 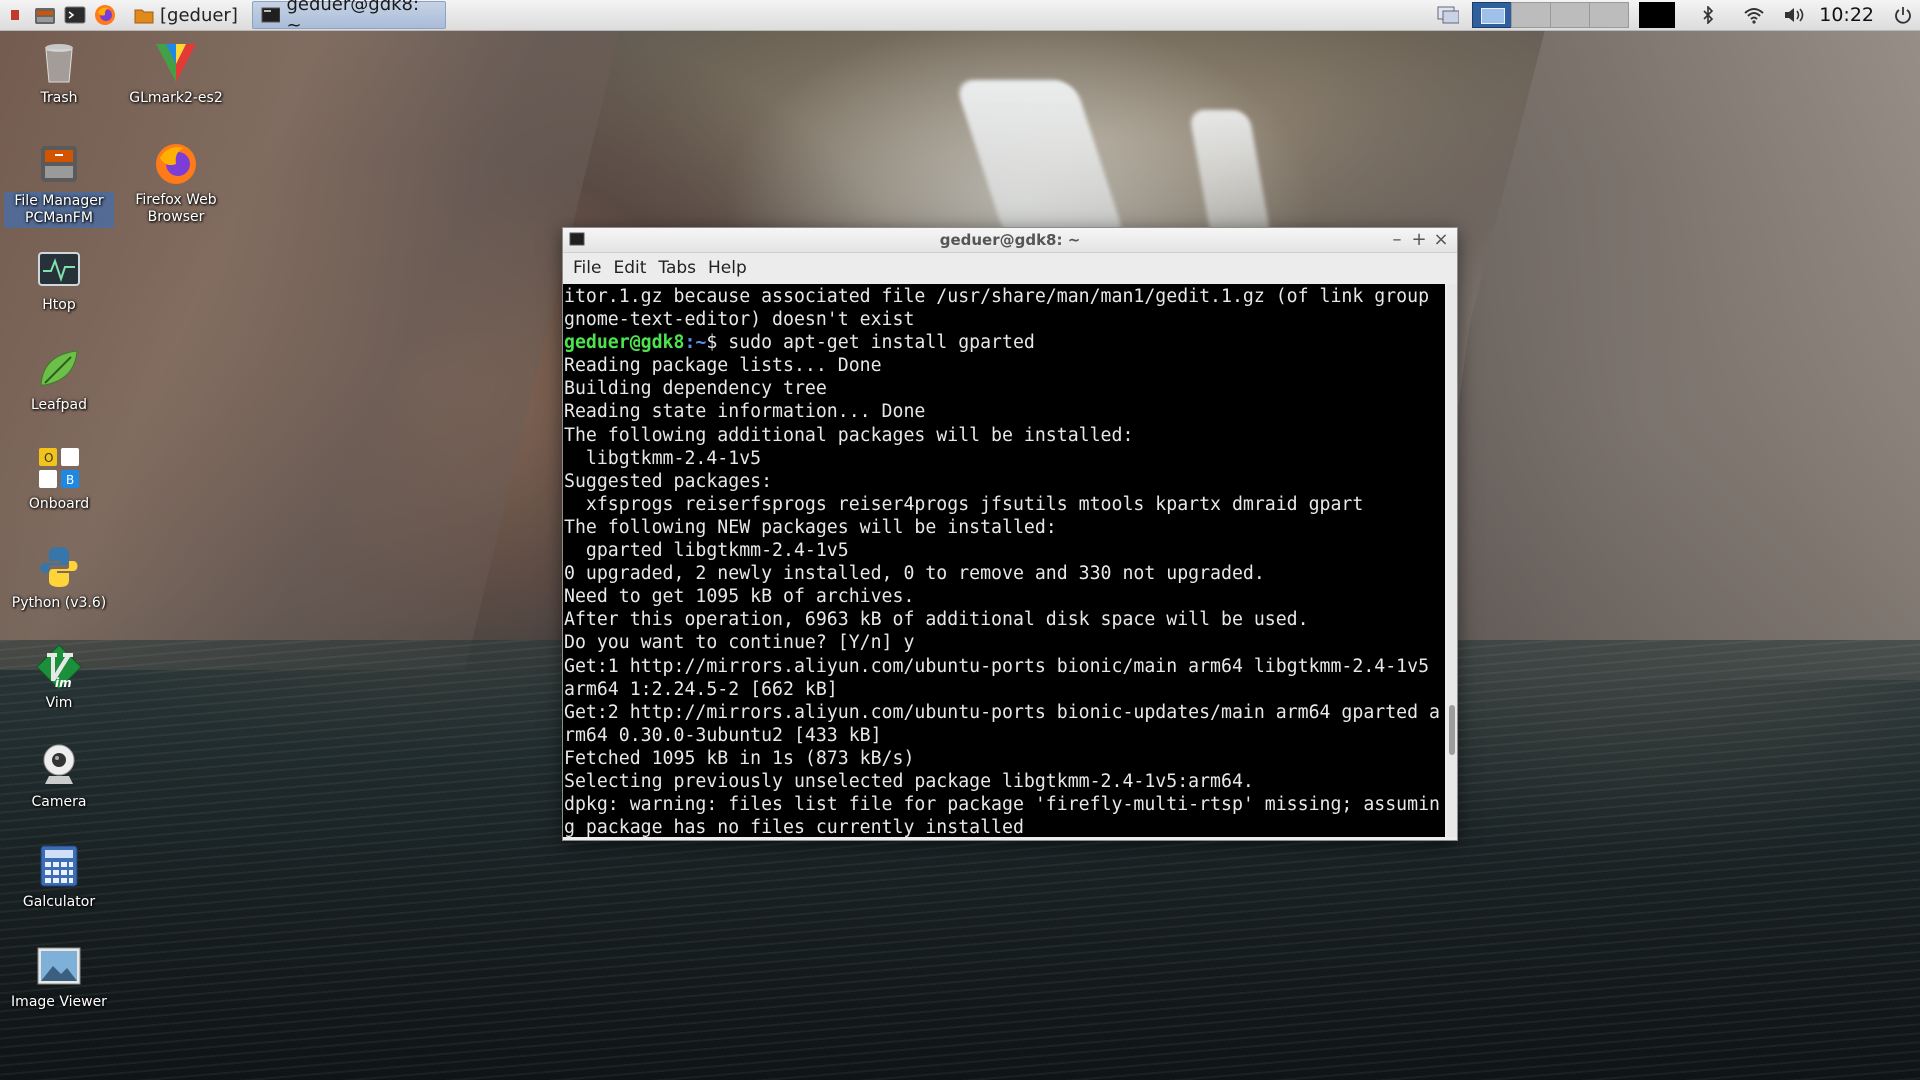 I want to click on calculator-icon, so click(x=59, y=866).